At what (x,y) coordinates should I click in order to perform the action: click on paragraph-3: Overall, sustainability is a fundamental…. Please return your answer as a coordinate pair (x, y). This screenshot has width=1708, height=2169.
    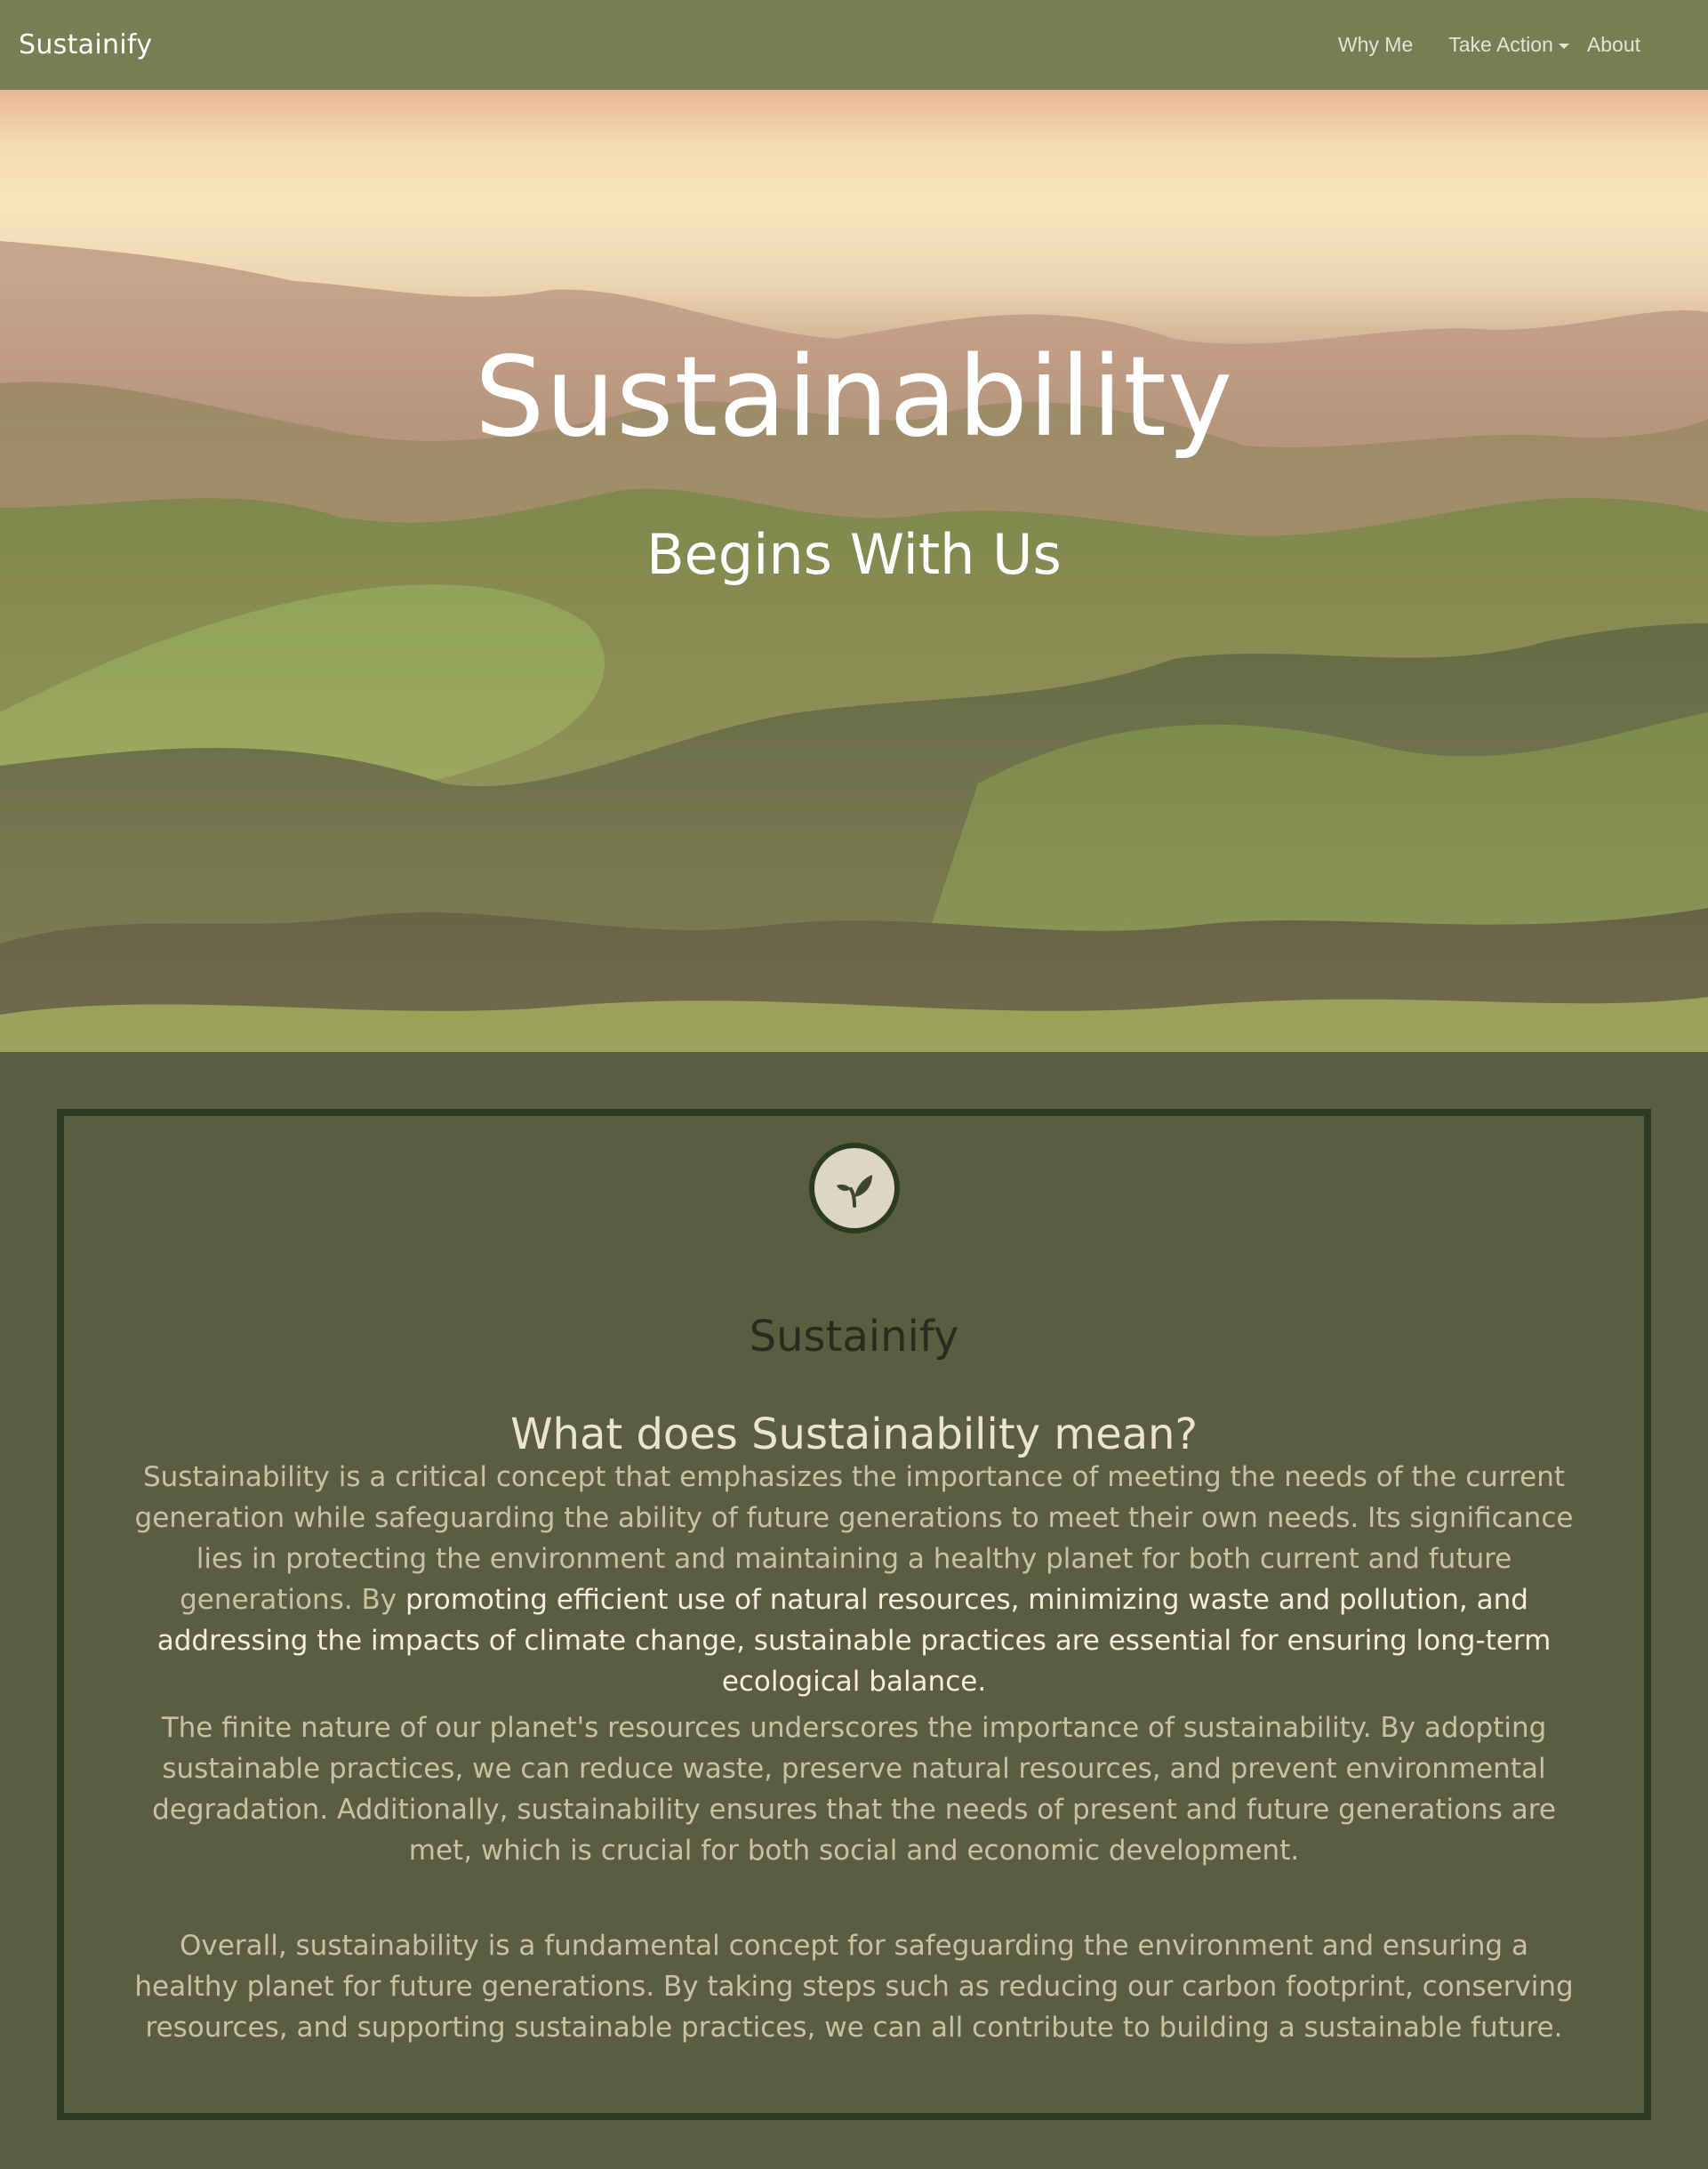
    Looking at the image, I should click on (854, 1987).